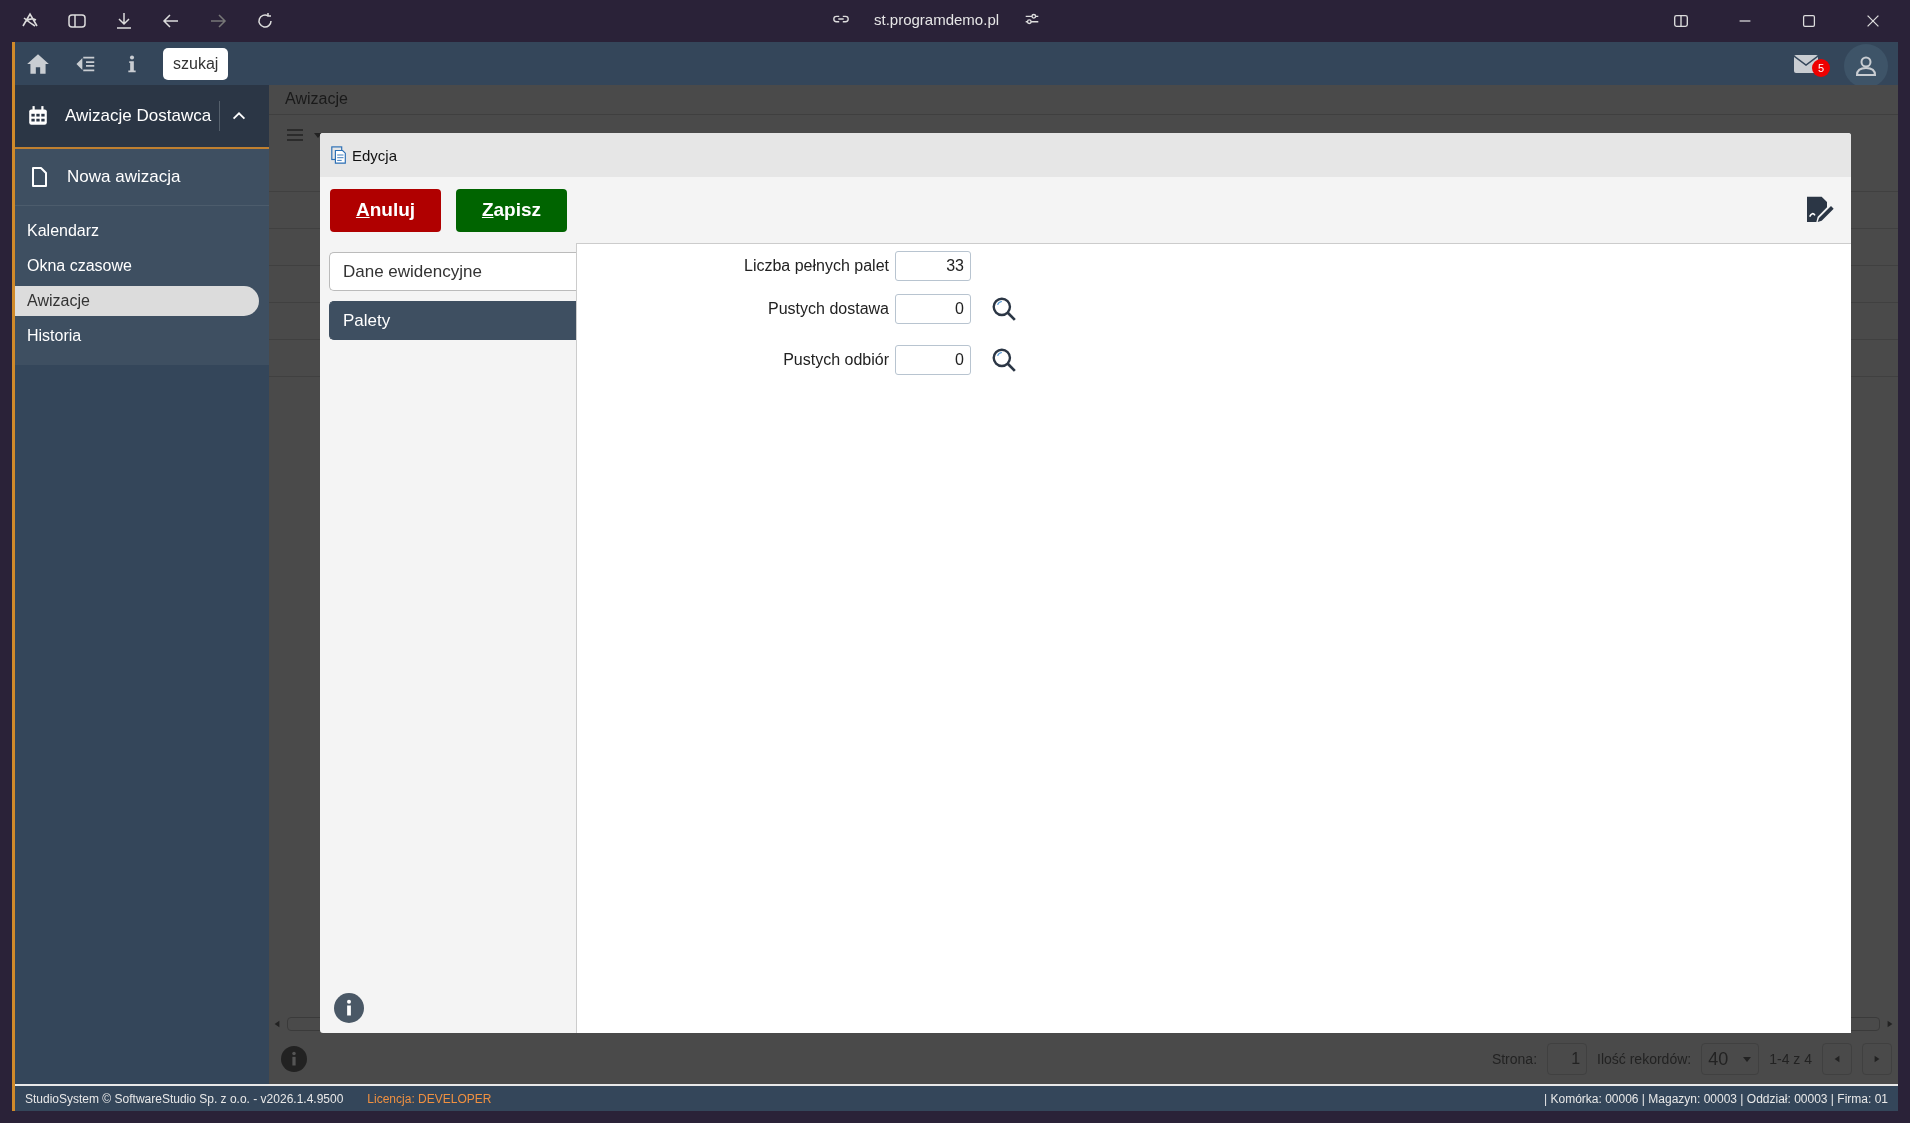 Image resolution: width=1910 pixels, height=1123 pixels. I want to click on section-tab: Dane ewidencyjne, so click(452, 271).